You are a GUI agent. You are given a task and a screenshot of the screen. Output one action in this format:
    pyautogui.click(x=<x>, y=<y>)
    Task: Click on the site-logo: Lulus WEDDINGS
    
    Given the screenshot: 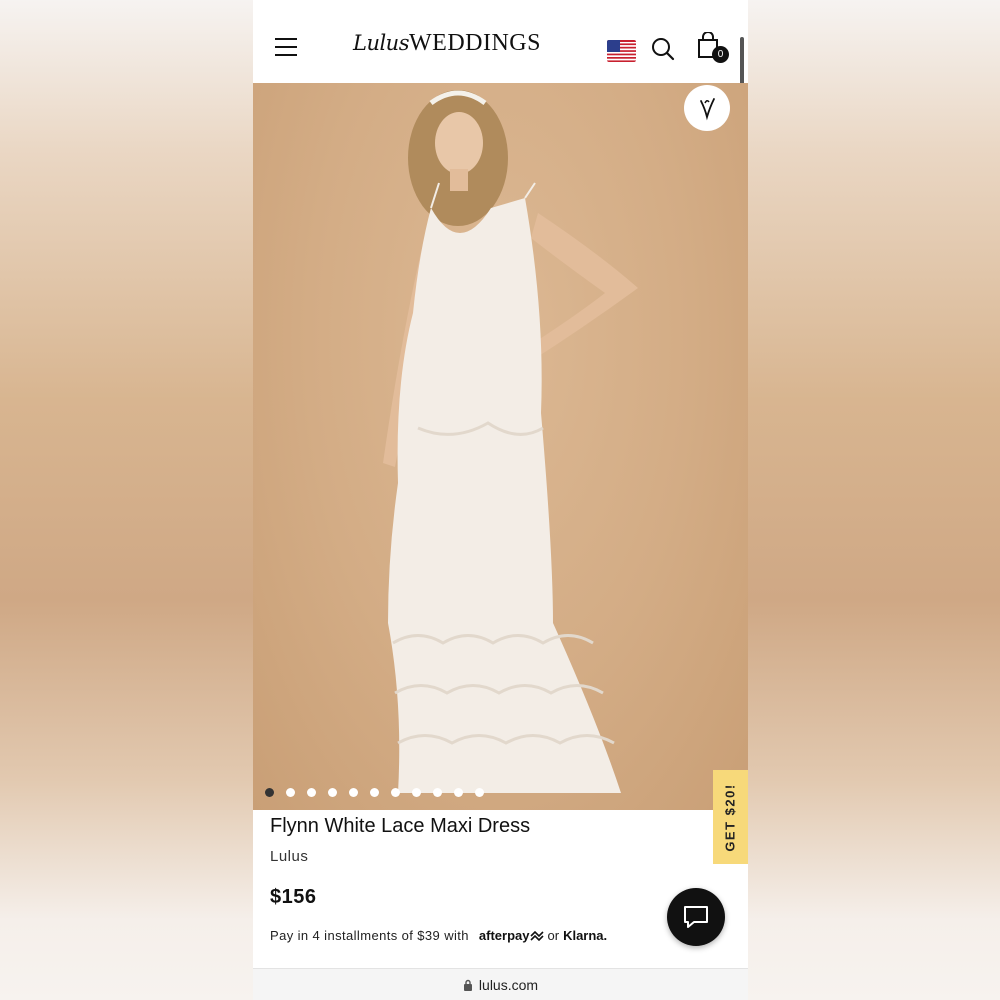 What is the action you would take?
    pyautogui.click(x=447, y=47)
    